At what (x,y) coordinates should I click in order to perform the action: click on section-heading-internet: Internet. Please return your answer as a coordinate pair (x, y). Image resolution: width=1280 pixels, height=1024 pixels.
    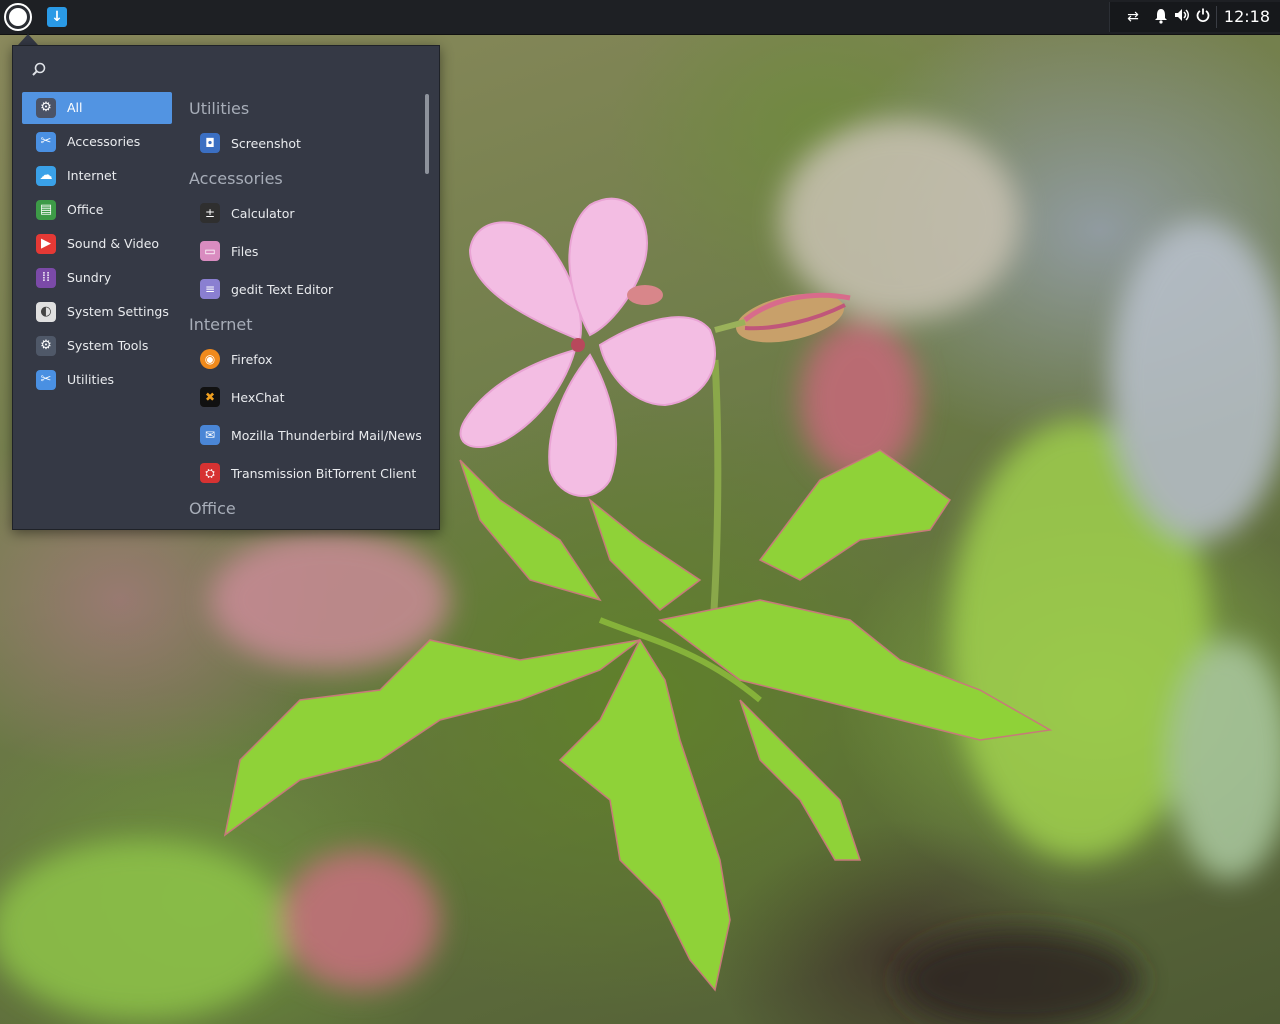
    Looking at the image, I should click on (221, 324).